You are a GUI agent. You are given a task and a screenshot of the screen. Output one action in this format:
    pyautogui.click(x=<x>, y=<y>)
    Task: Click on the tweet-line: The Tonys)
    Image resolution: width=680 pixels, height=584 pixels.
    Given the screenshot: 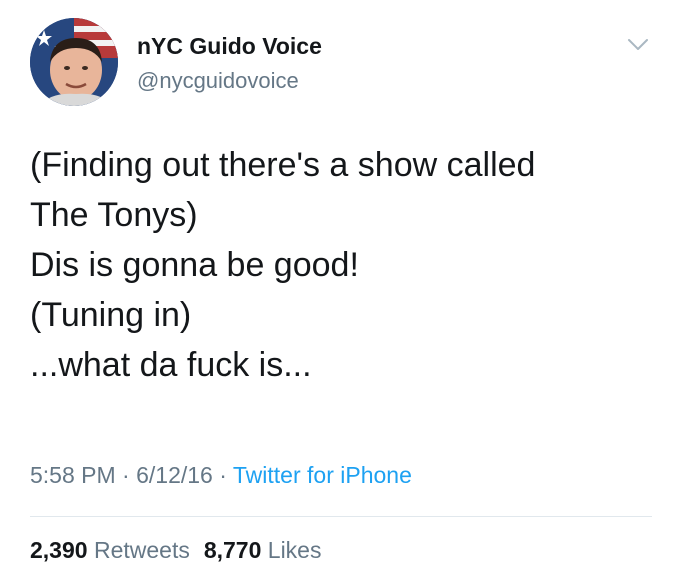 What is the action you would take?
    pyautogui.click(x=114, y=215)
    